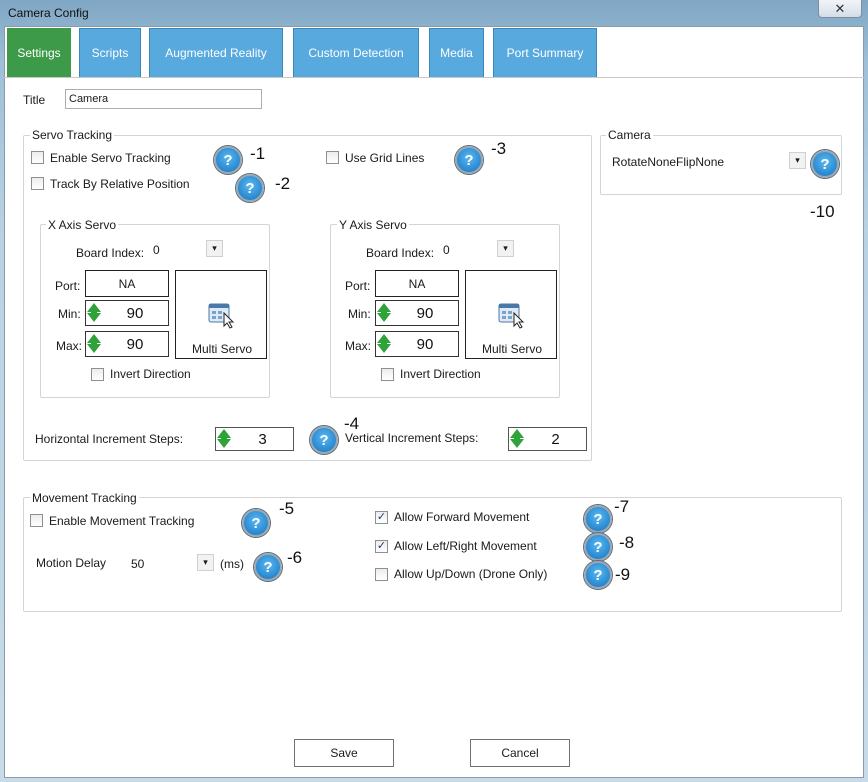 The height and width of the screenshot is (782, 868). I want to click on camera-rotation-select: RotateNoneFlipNone, so click(668, 162).